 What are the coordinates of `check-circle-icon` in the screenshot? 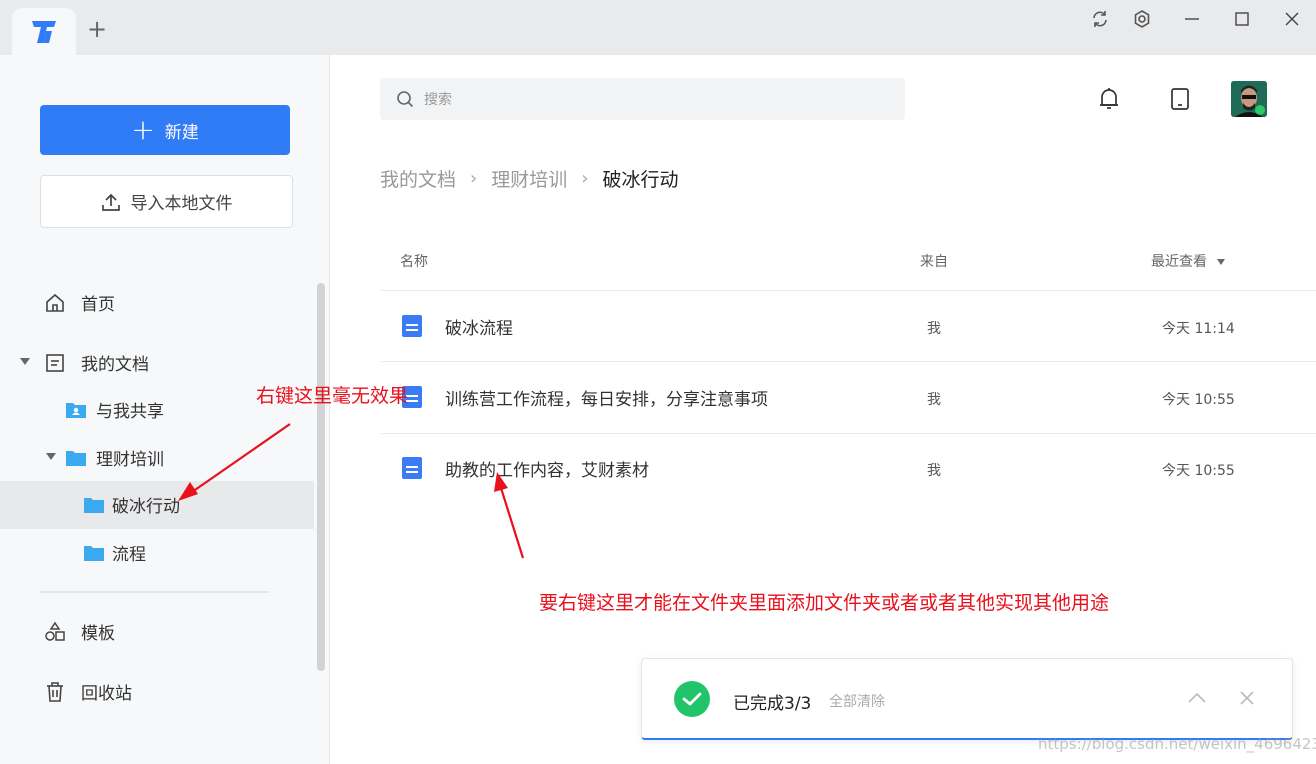 It's located at (692, 699).